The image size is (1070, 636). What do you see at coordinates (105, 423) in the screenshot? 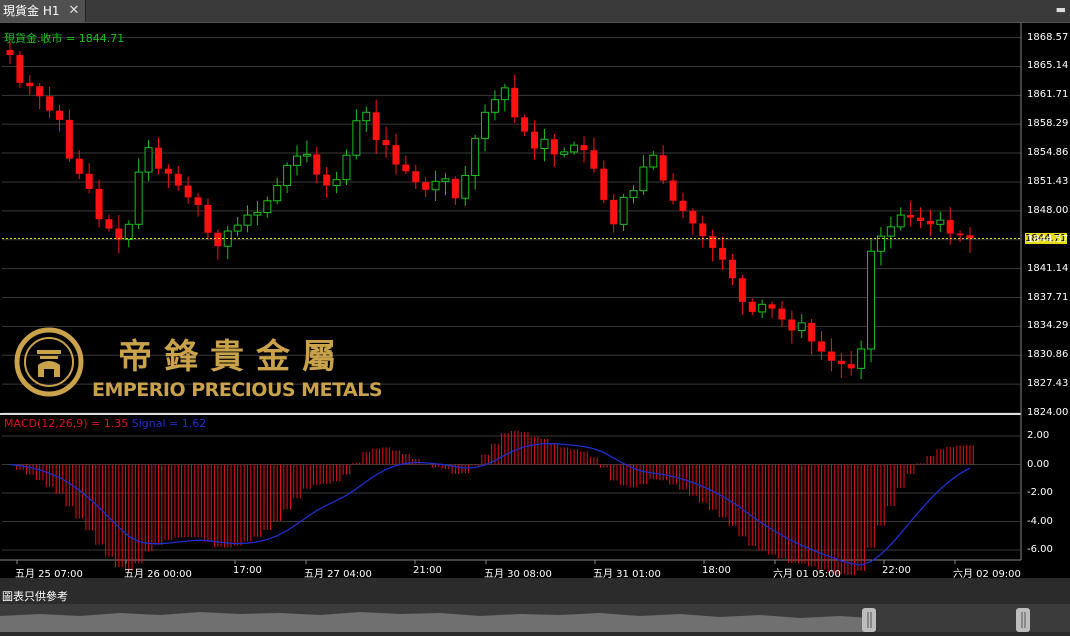
I see `macd-label-group: MACD(12,26,9) = 1.35 Signal = 1.62` at bounding box center [105, 423].